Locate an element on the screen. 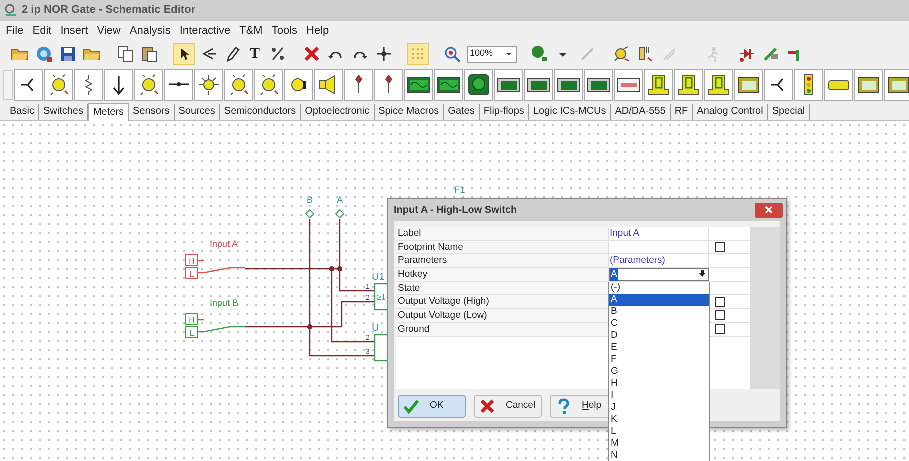 The width and height of the screenshot is (909, 461). hotkey-field: A is located at coordinates (659, 274).